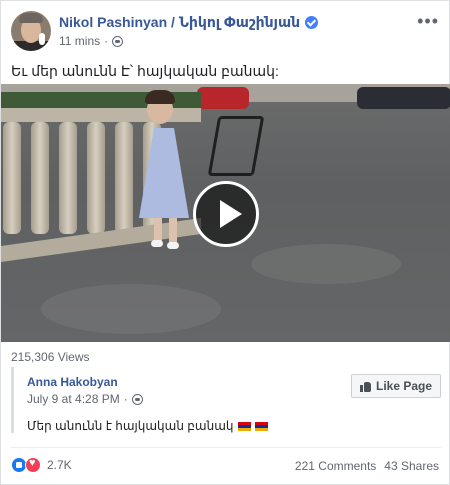 This screenshot has height=485, width=450. What do you see at coordinates (179, 22) in the screenshot?
I see `author-name: Nikol Pashinyan / Նիկոլ Փաշինյան` at bounding box center [179, 22].